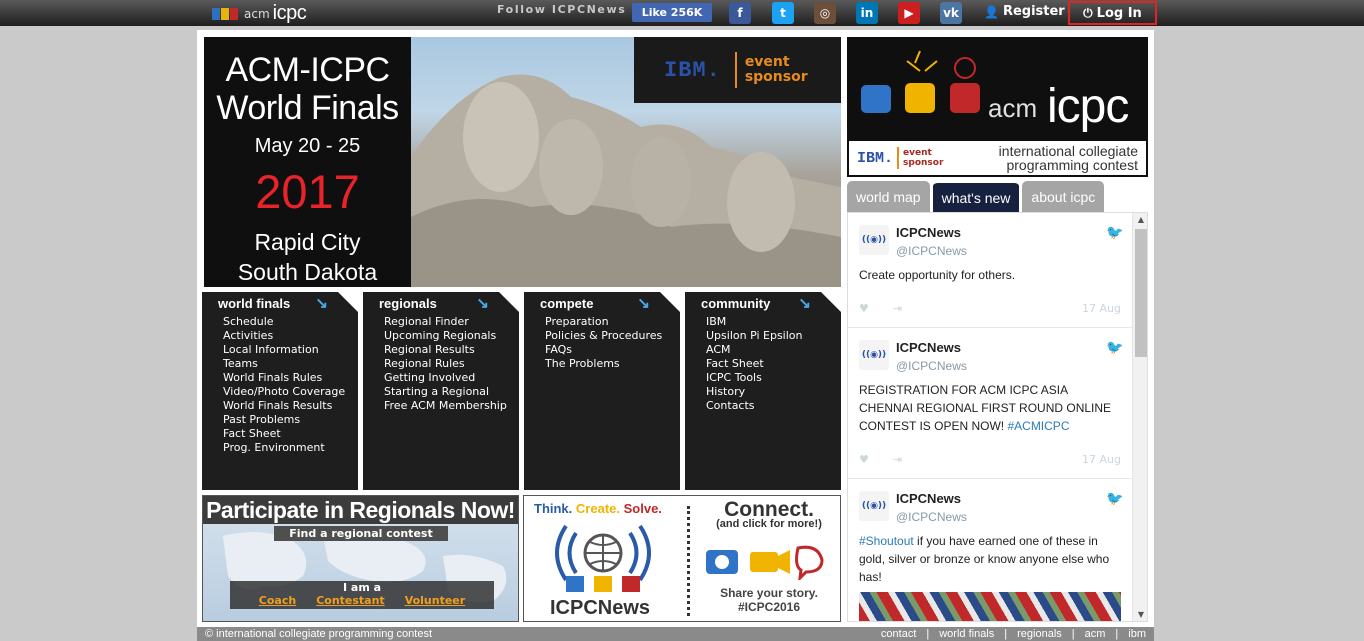 The height and width of the screenshot is (641, 1364). What do you see at coordinates (290, 378) in the screenshot?
I see `menu-link: World Finals Rules` at bounding box center [290, 378].